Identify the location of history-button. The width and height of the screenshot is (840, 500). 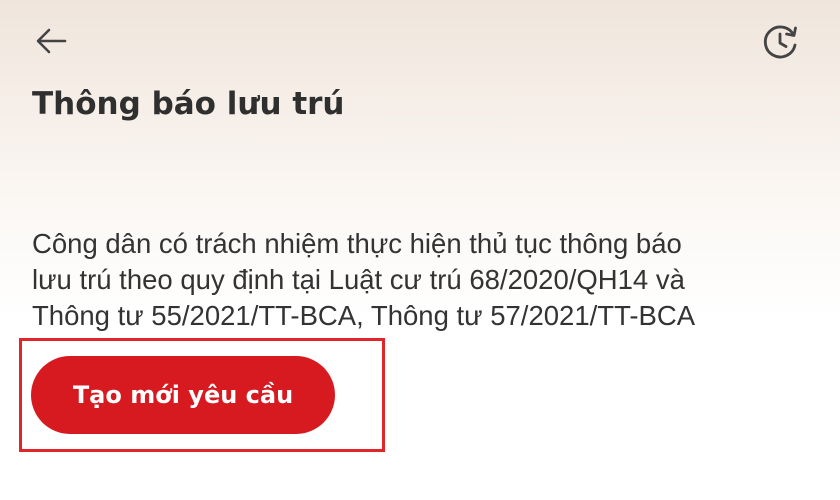
(781, 42).